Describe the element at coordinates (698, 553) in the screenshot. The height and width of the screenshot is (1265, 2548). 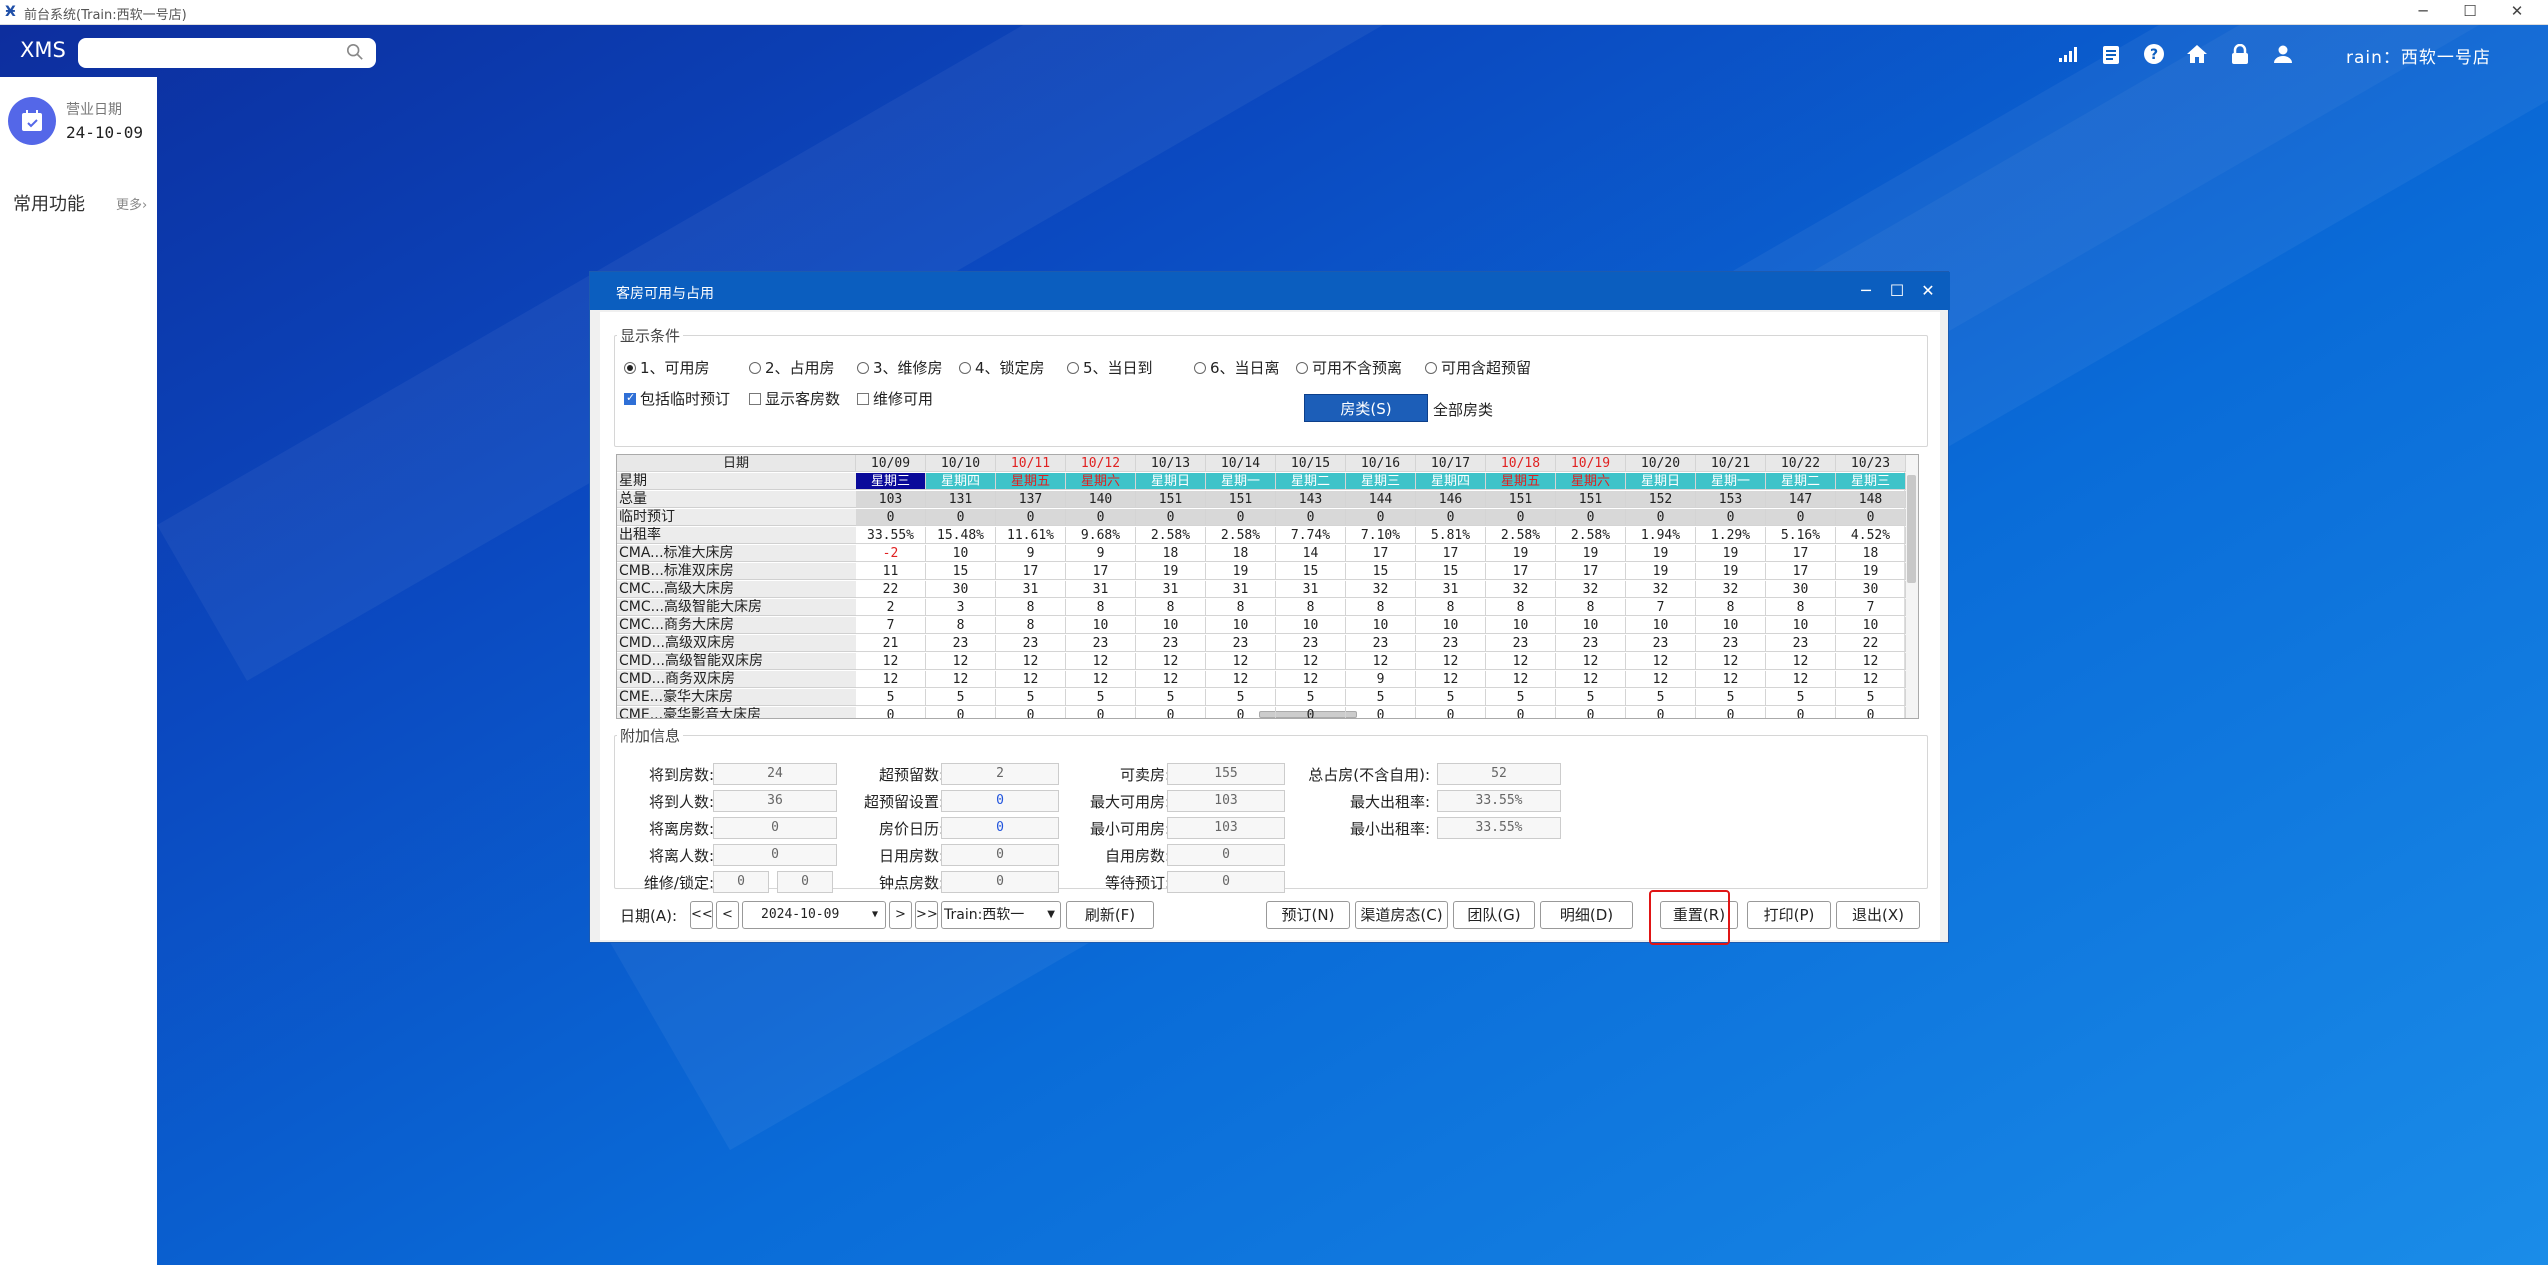
I see `room-name: 标准大床房` at that location.